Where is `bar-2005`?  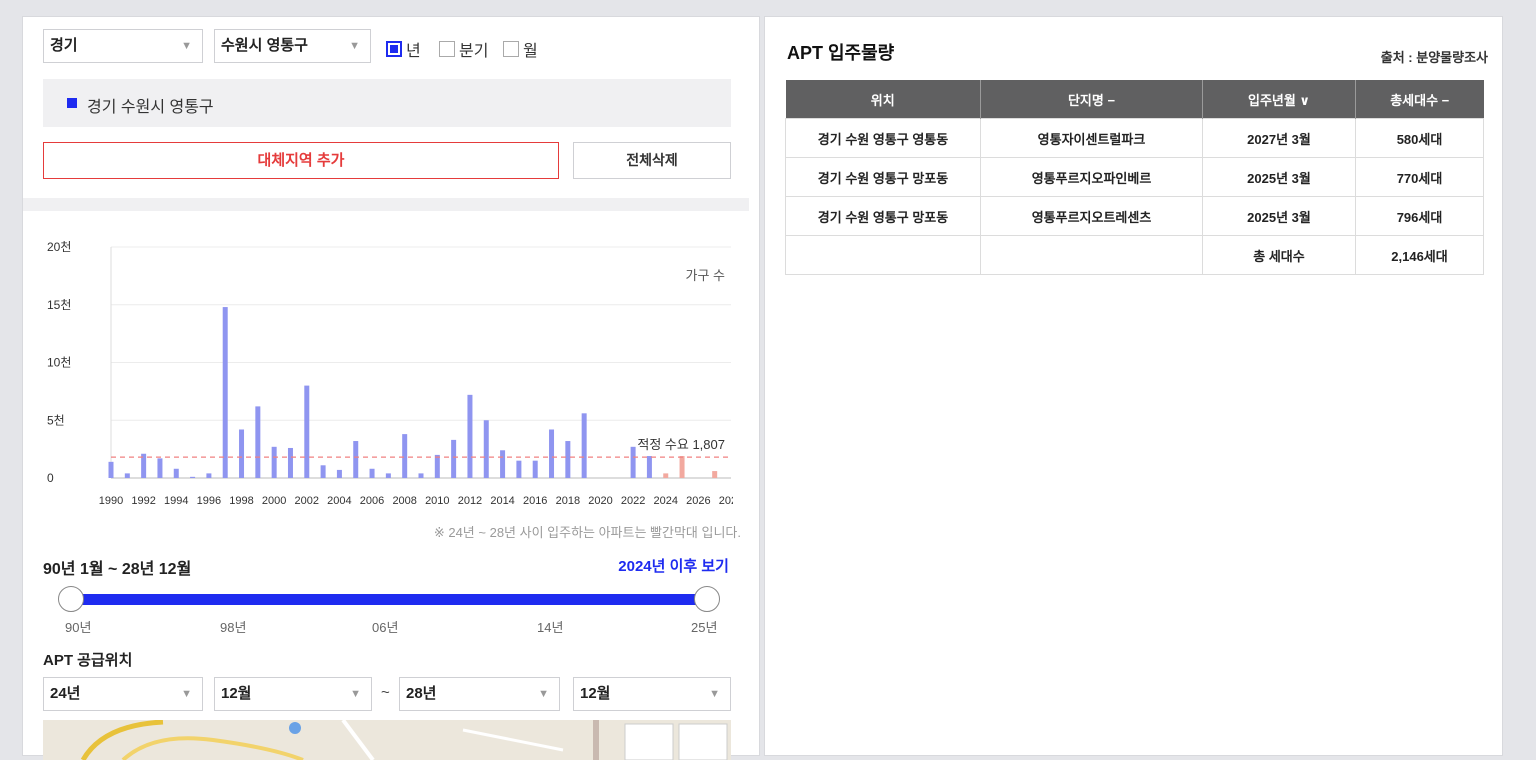 bar-2005 is located at coordinates (356, 459).